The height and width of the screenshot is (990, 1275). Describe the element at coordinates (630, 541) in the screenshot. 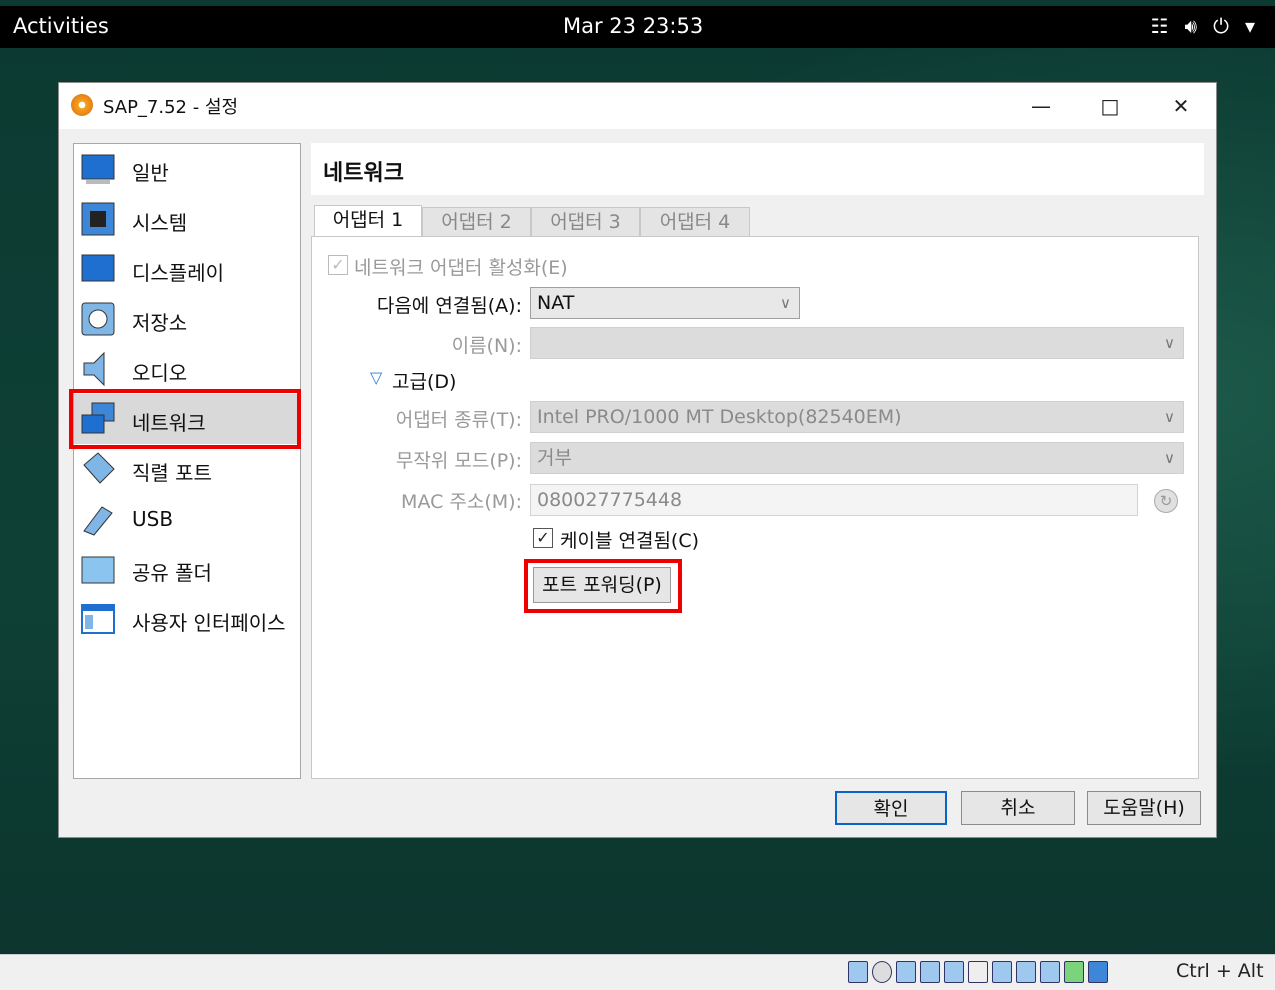

I see `cable-connected-label: 케이블 연결됨(C)` at that location.